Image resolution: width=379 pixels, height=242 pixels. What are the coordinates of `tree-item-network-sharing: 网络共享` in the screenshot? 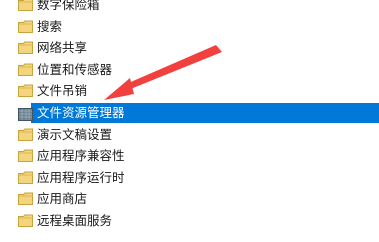 It's located at (189, 48).